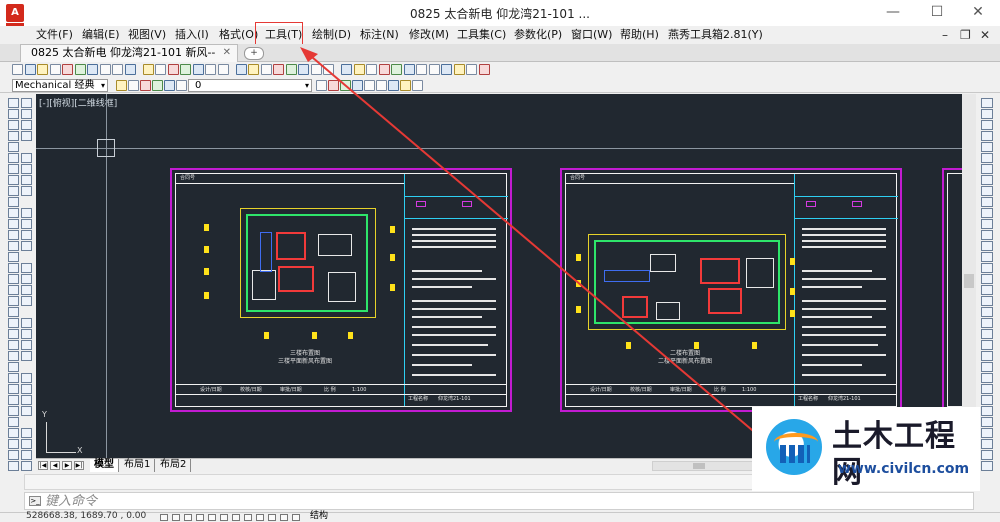 The image size is (1000, 522). Describe the element at coordinates (147, 35) in the screenshot. I see `menu-view: 视图(V)` at that location.